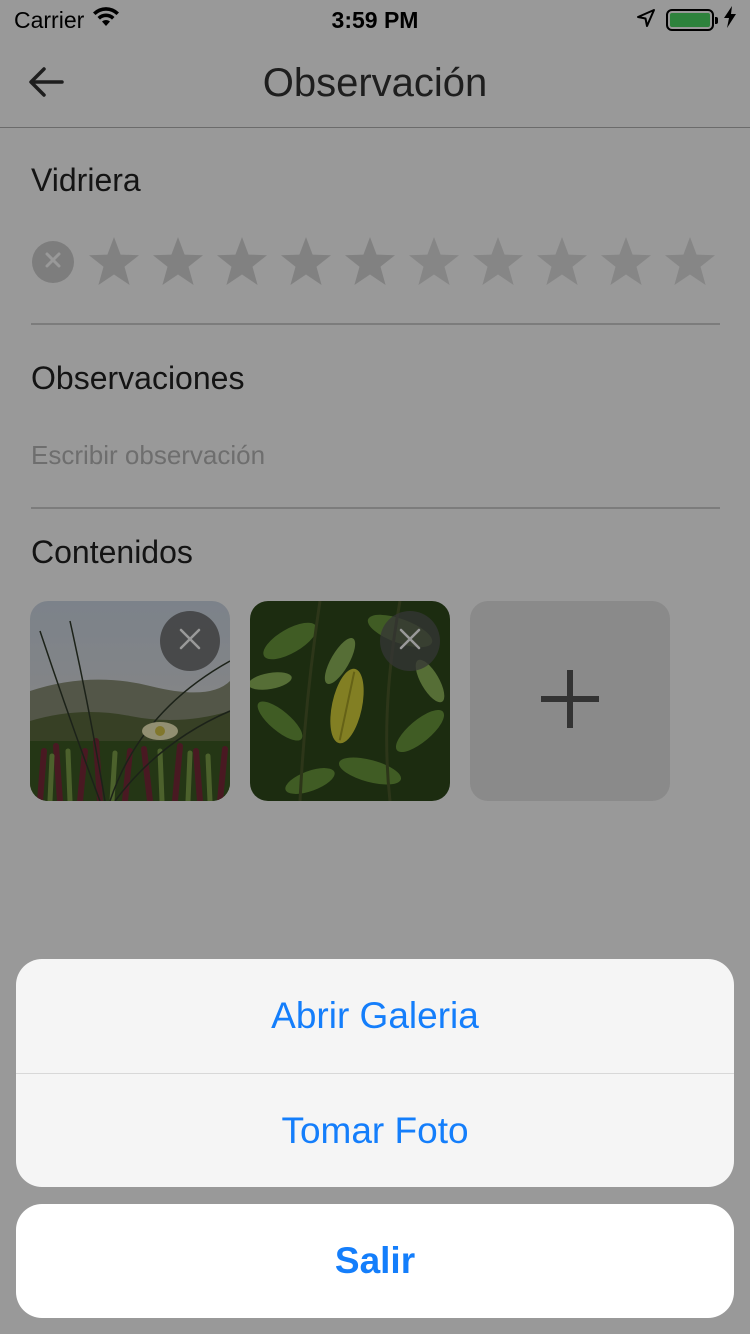 This screenshot has height=1334, width=750. Describe the element at coordinates (375, 1016) in the screenshot. I see `open-gallery-button: Abrir Galeria` at that location.